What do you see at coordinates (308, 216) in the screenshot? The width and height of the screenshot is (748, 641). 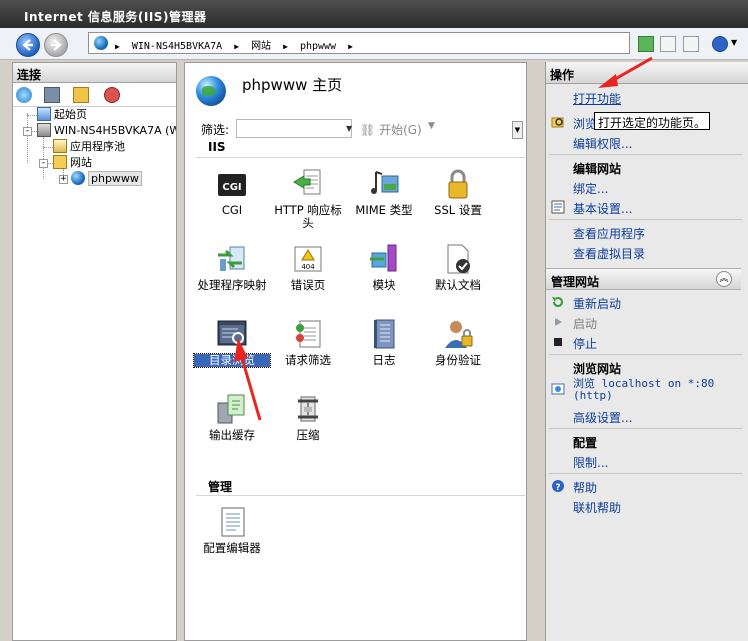 I see `feature-label: HTTP 响应标头` at bounding box center [308, 216].